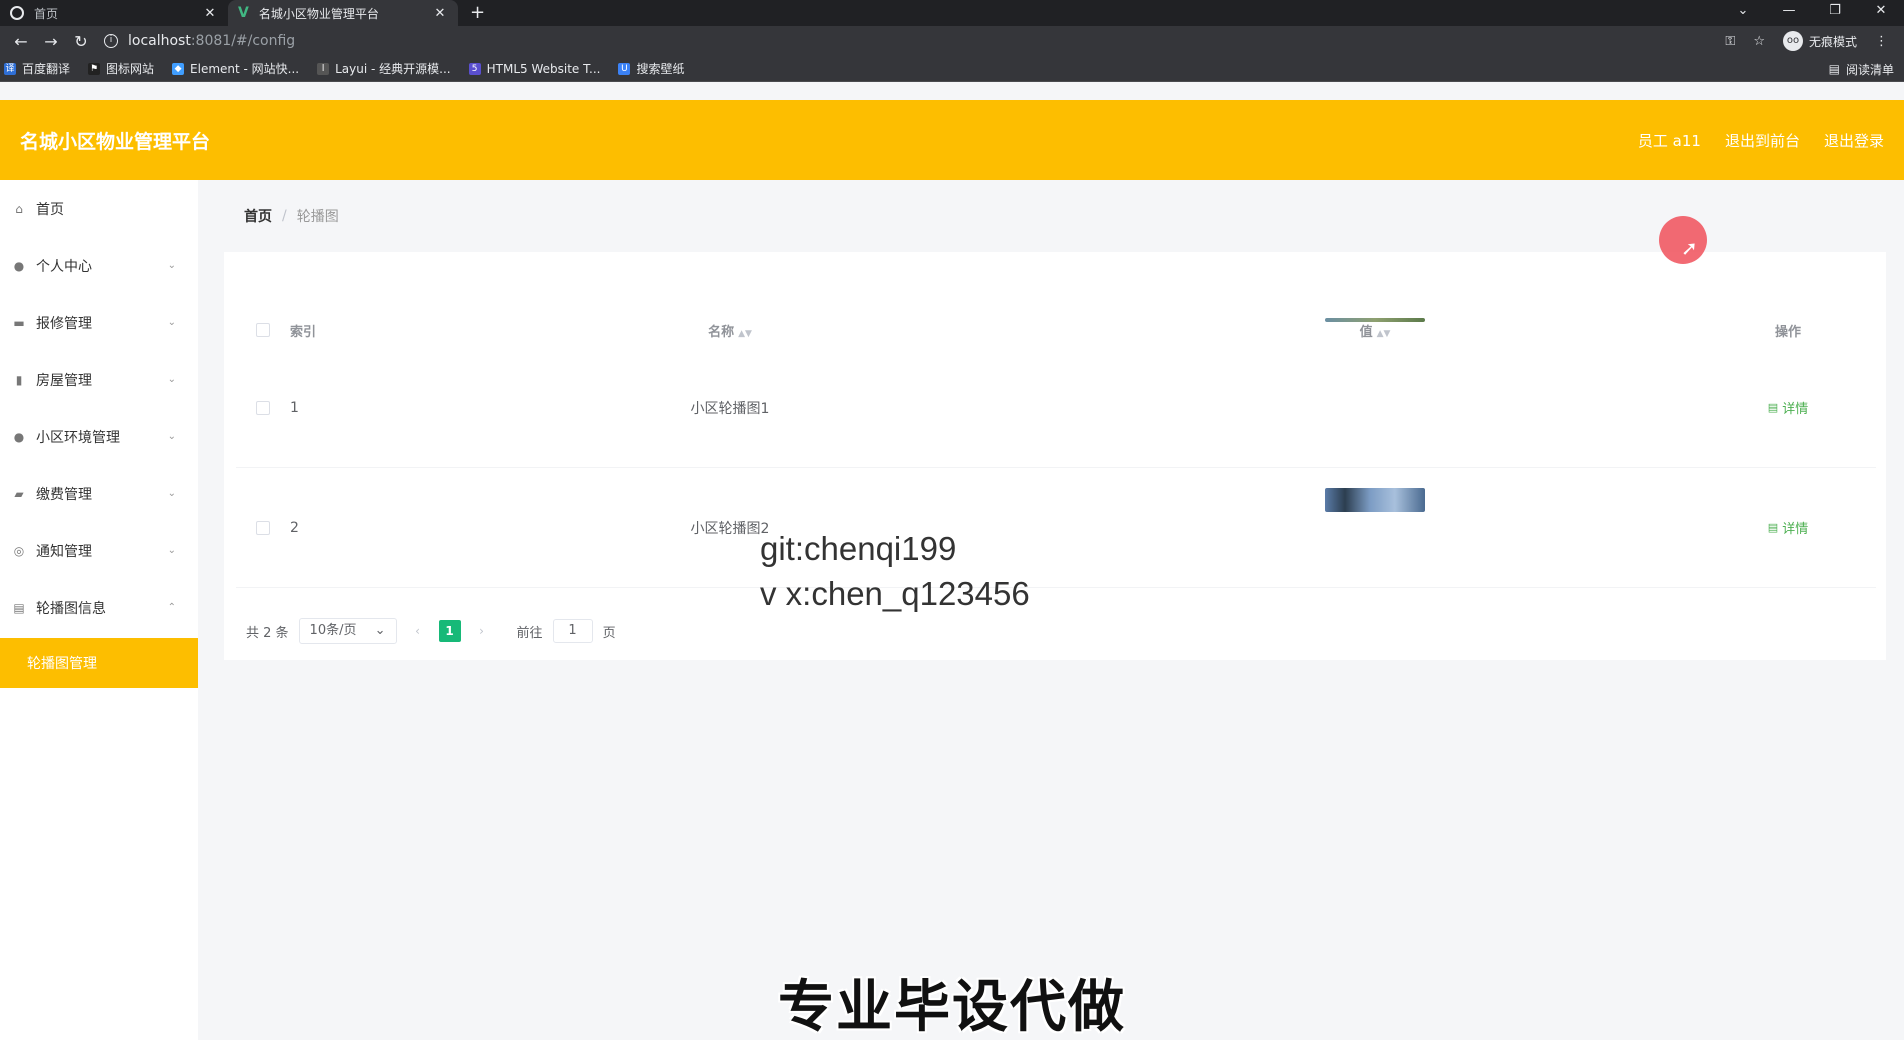 Image resolution: width=1904 pixels, height=1040 pixels. What do you see at coordinates (895, 571) in the screenshot?
I see `watermark-text: git:chenqi199 v x:chen_q123456` at bounding box center [895, 571].